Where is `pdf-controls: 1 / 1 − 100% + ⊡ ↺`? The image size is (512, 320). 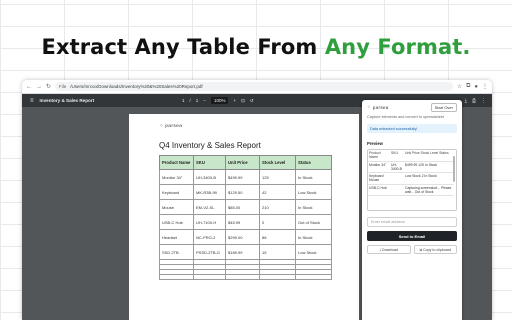 pdf-controls: 1 / 1 − 100% + ⊡ ↺ is located at coordinates (218, 100).